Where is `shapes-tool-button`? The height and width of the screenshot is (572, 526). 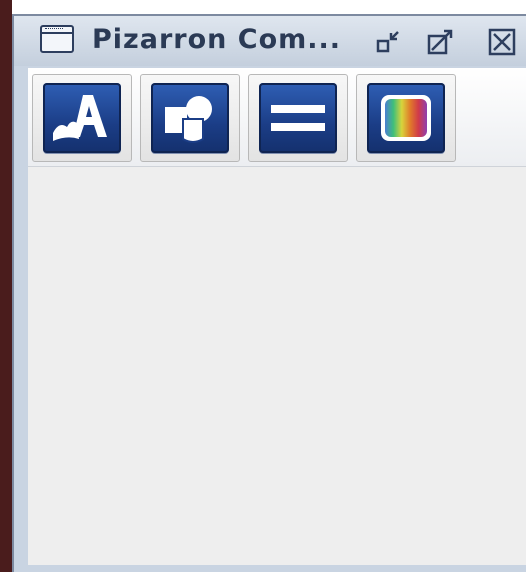 shapes-tool-button is located at coordinates (190, 118).